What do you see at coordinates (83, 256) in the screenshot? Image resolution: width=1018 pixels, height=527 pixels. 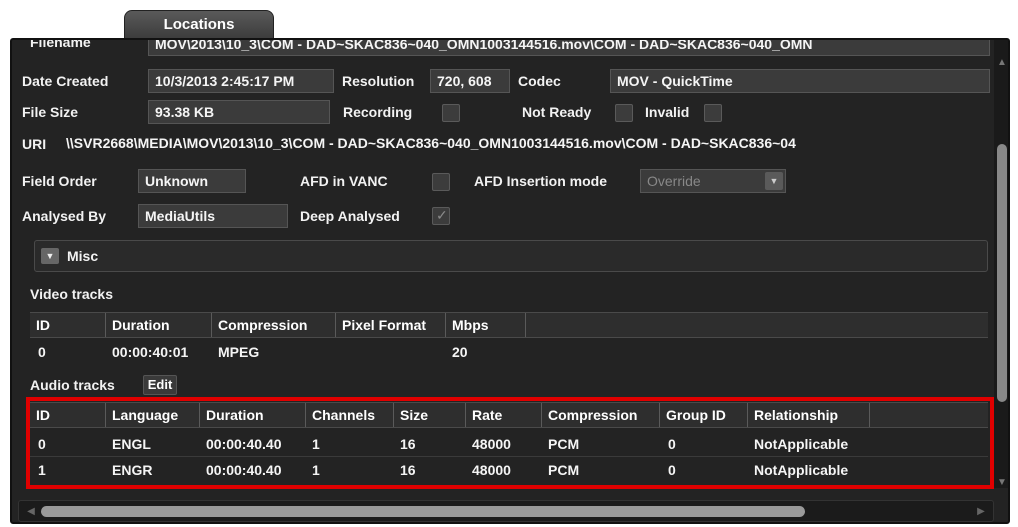 I see `misc-label: Misc` at bounding box center [83, 256].